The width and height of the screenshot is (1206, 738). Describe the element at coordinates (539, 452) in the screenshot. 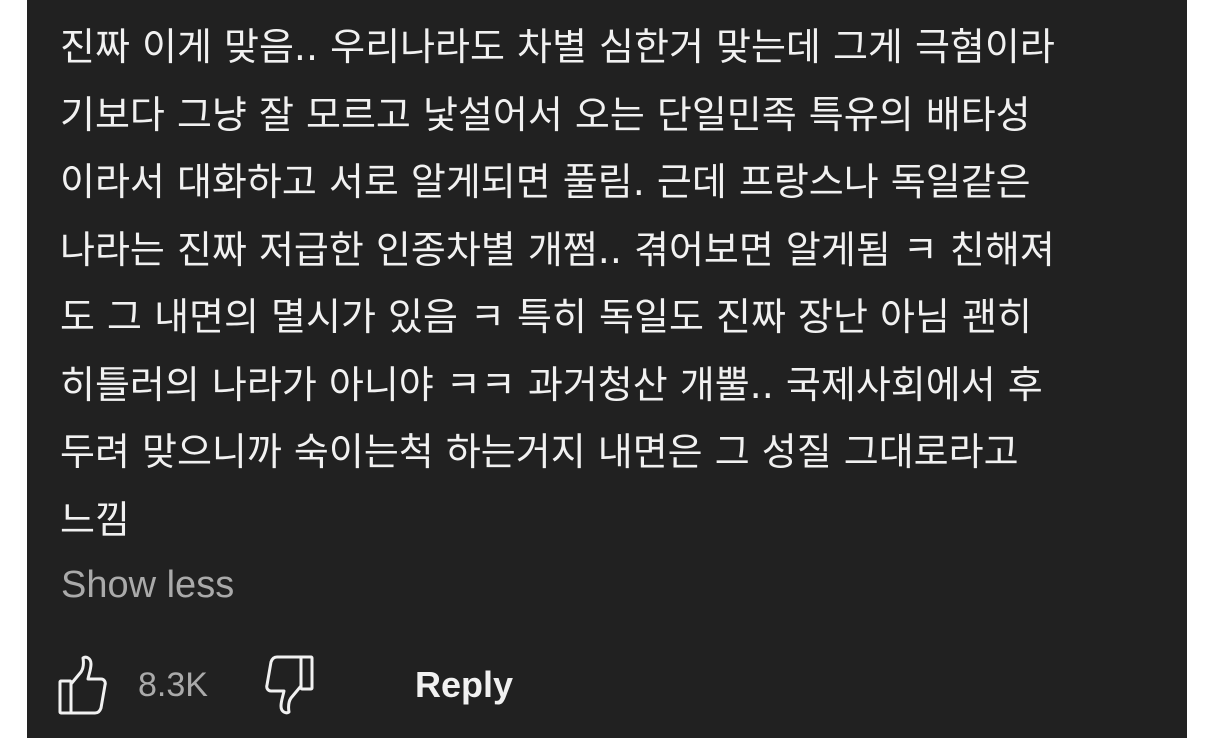

I see `comment-line: 두려 맞으니까 숙이는척 하는거지 내면은 그 성질 그대로라고` at that location.